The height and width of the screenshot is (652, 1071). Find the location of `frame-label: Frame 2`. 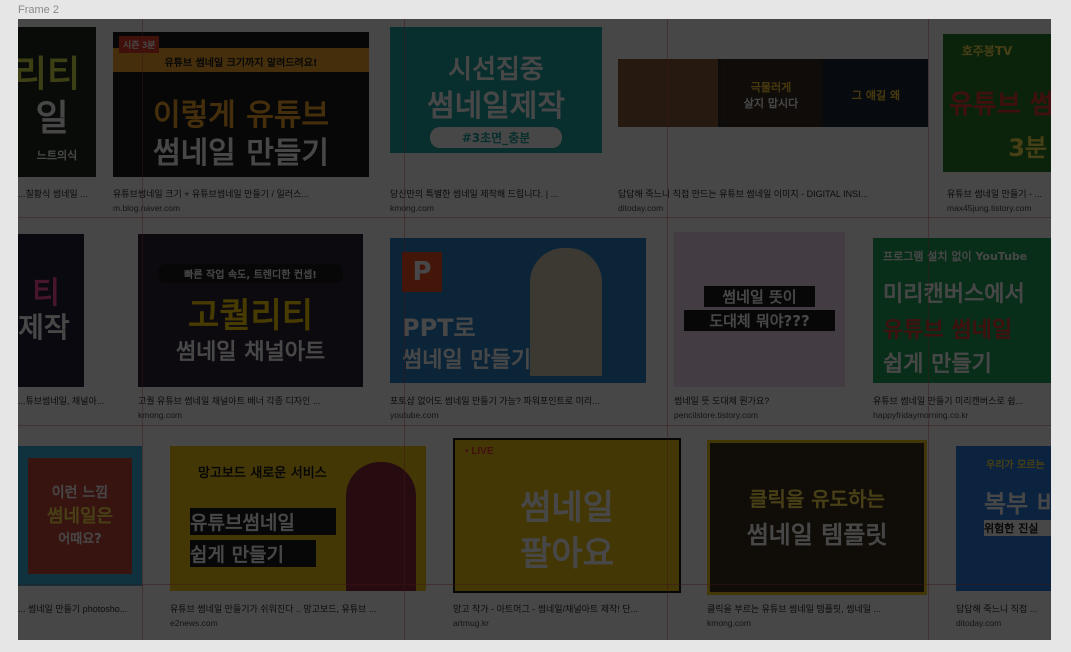

frame-label: Frame 2 is located at coordinates (38, 10).